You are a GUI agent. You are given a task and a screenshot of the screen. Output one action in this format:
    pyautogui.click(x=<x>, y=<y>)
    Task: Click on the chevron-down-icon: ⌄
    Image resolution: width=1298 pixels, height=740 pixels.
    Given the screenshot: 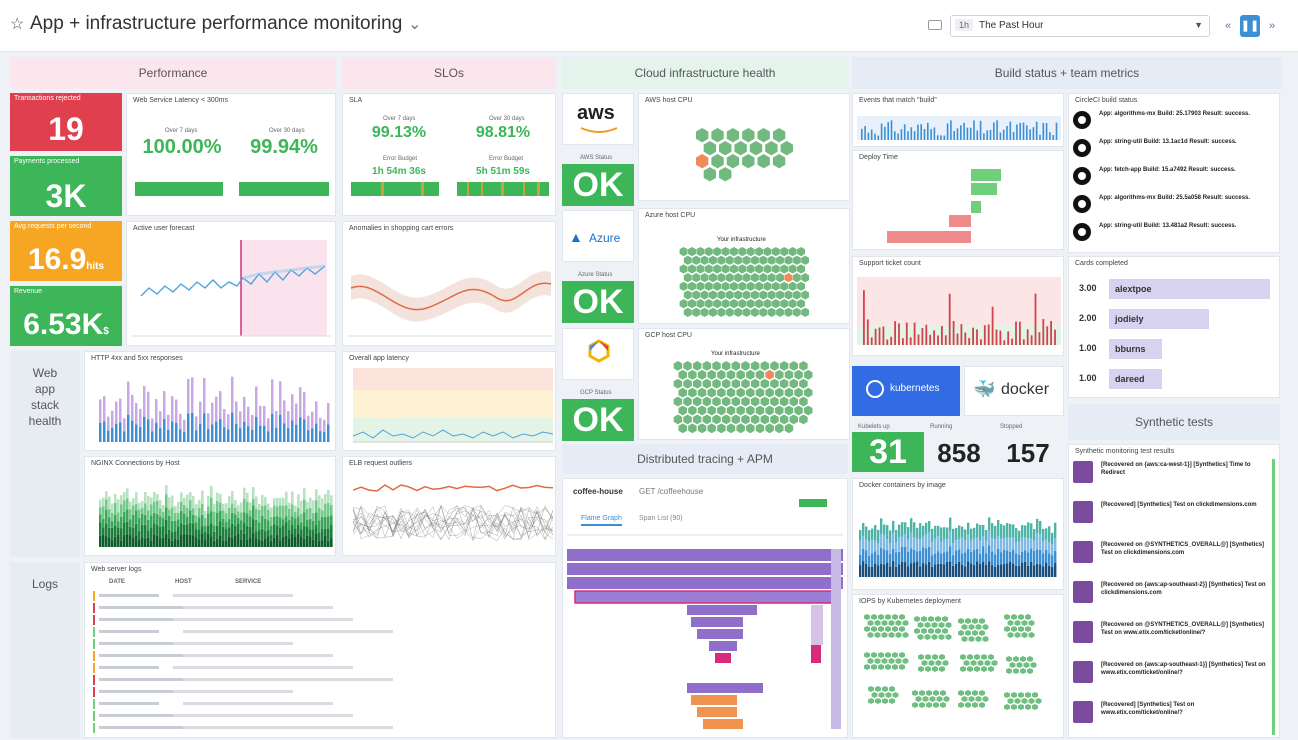 What is the action you would take?
    pyautogui.click(x=414, y=24)
    